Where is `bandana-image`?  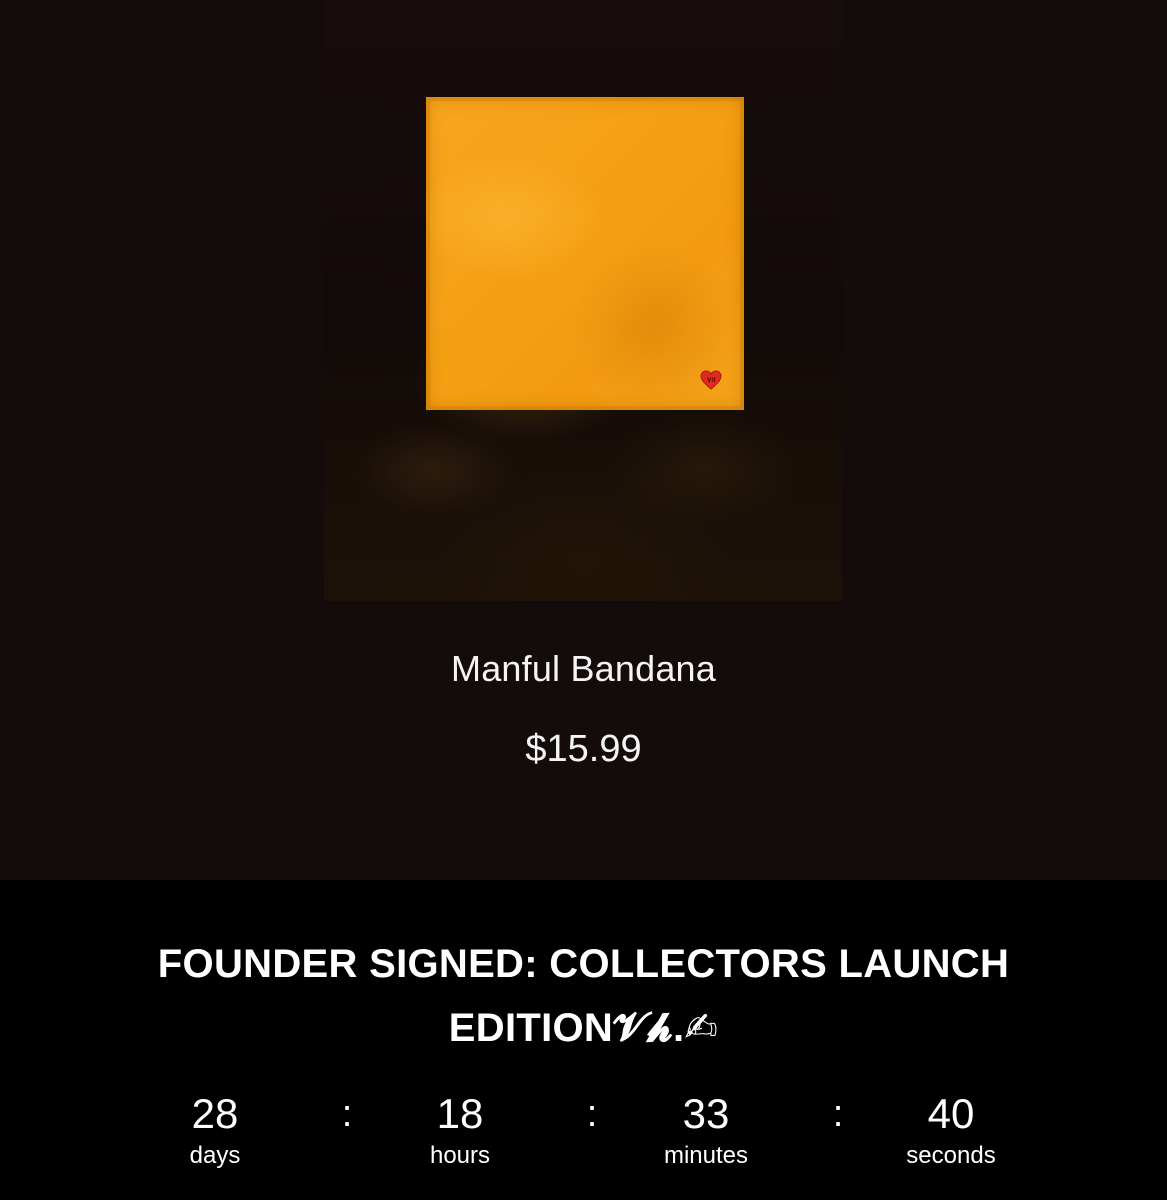 bandana-image is located at coordinates (585, 253).